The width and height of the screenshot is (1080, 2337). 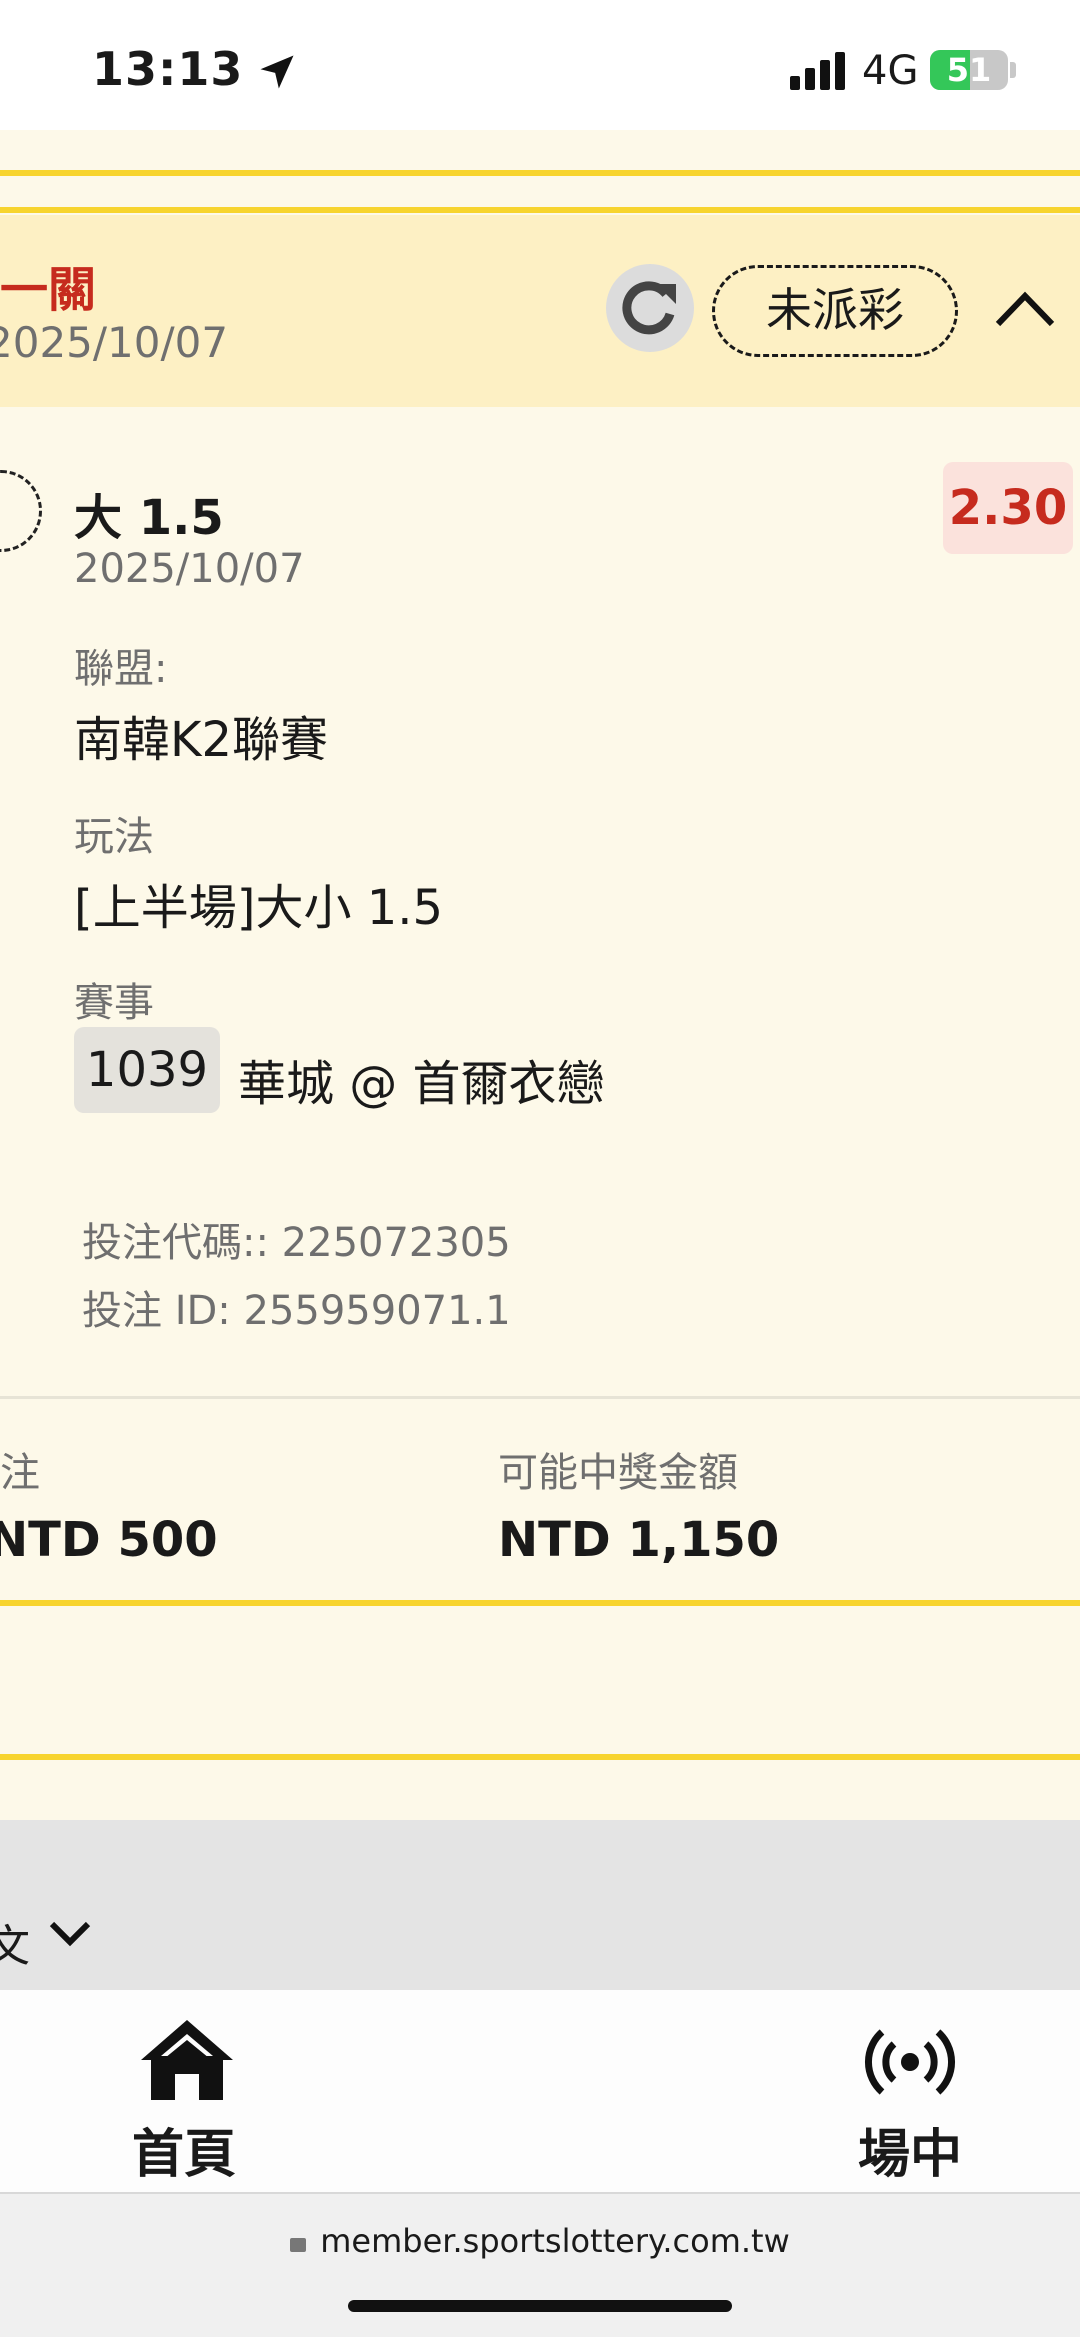 I want to click on stake-value: NTD 500, so click(x=109, y=1540).